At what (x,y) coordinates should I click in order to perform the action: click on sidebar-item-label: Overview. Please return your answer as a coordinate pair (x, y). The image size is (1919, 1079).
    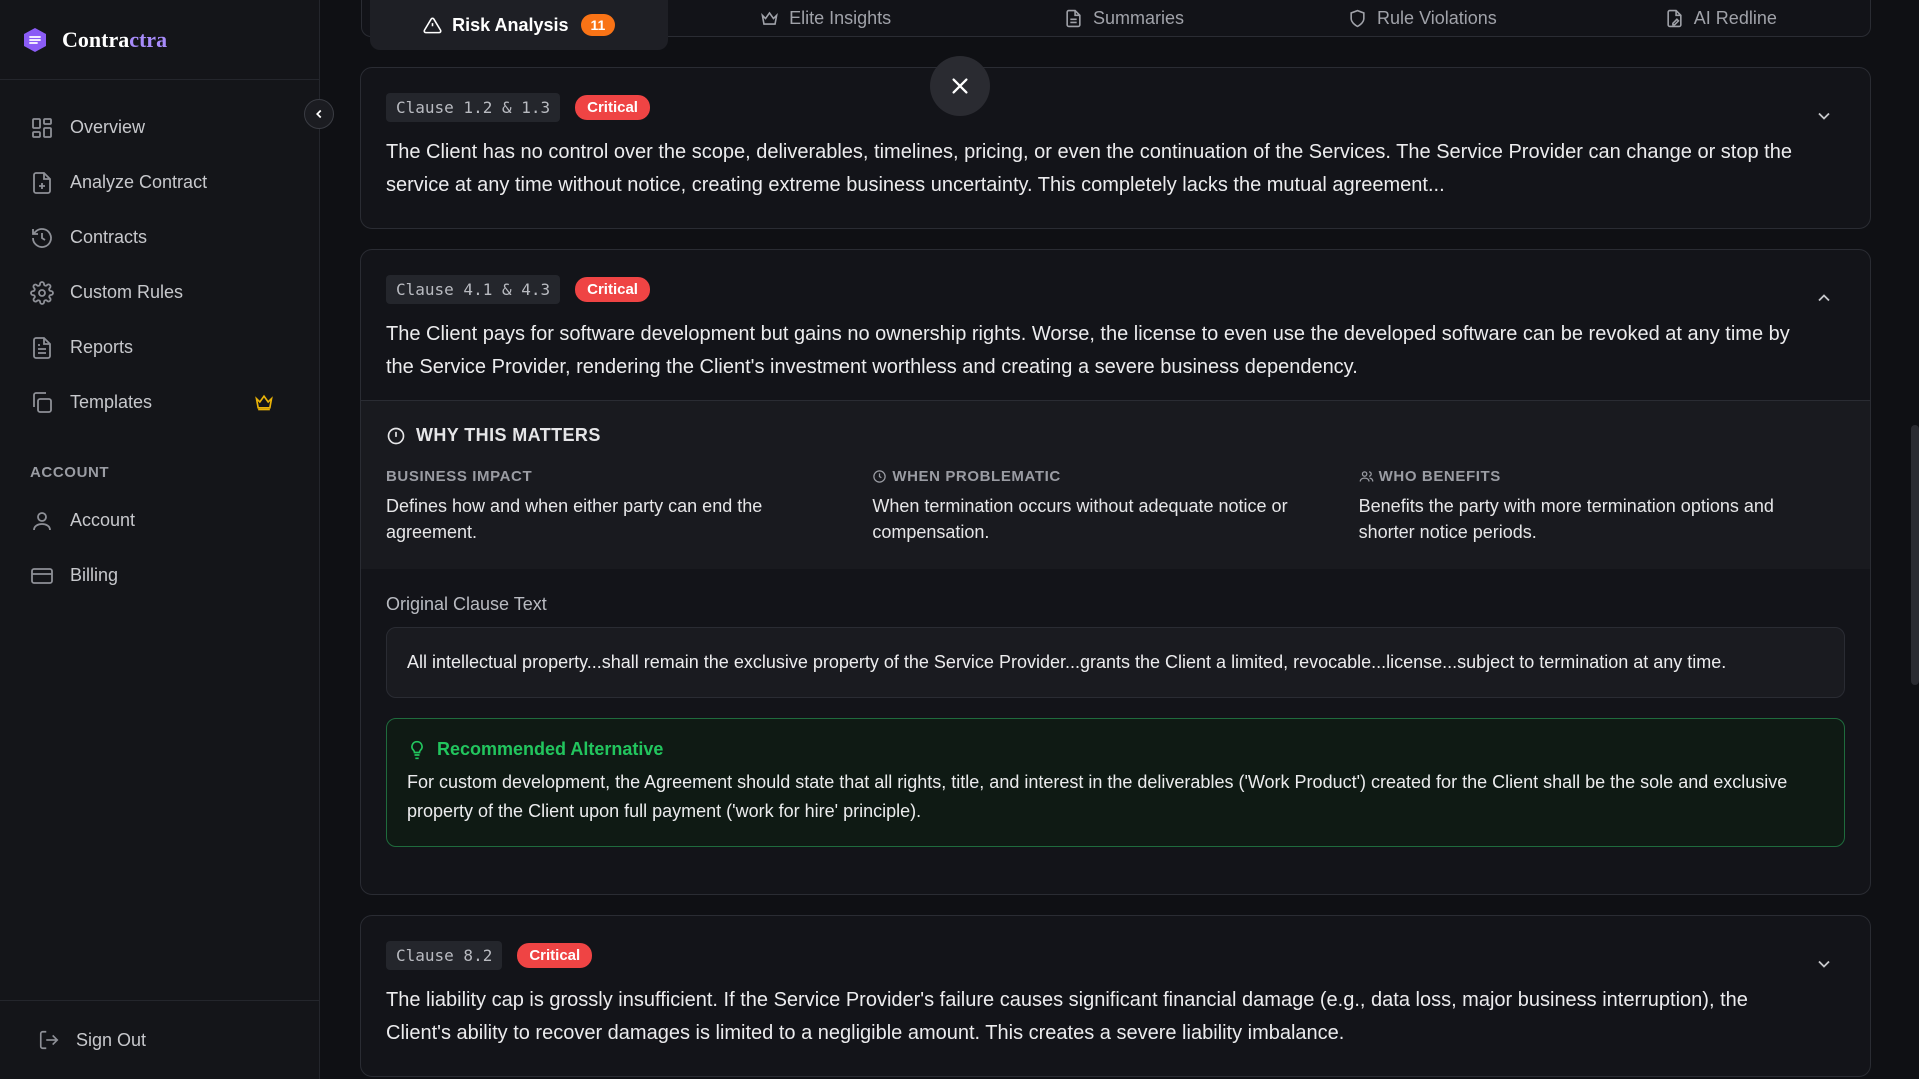
    Looking at the image, I should click on (108, 127).